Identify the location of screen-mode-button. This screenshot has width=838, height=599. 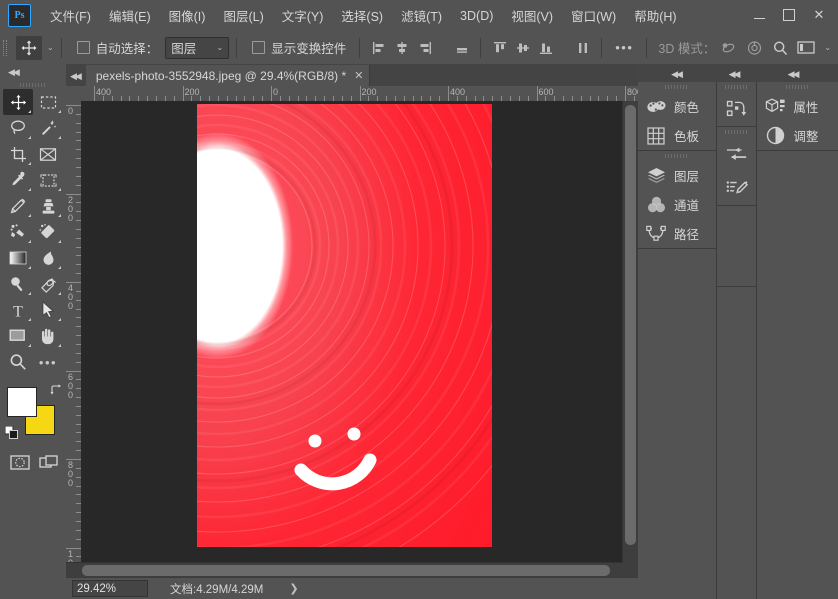
(48, 462).